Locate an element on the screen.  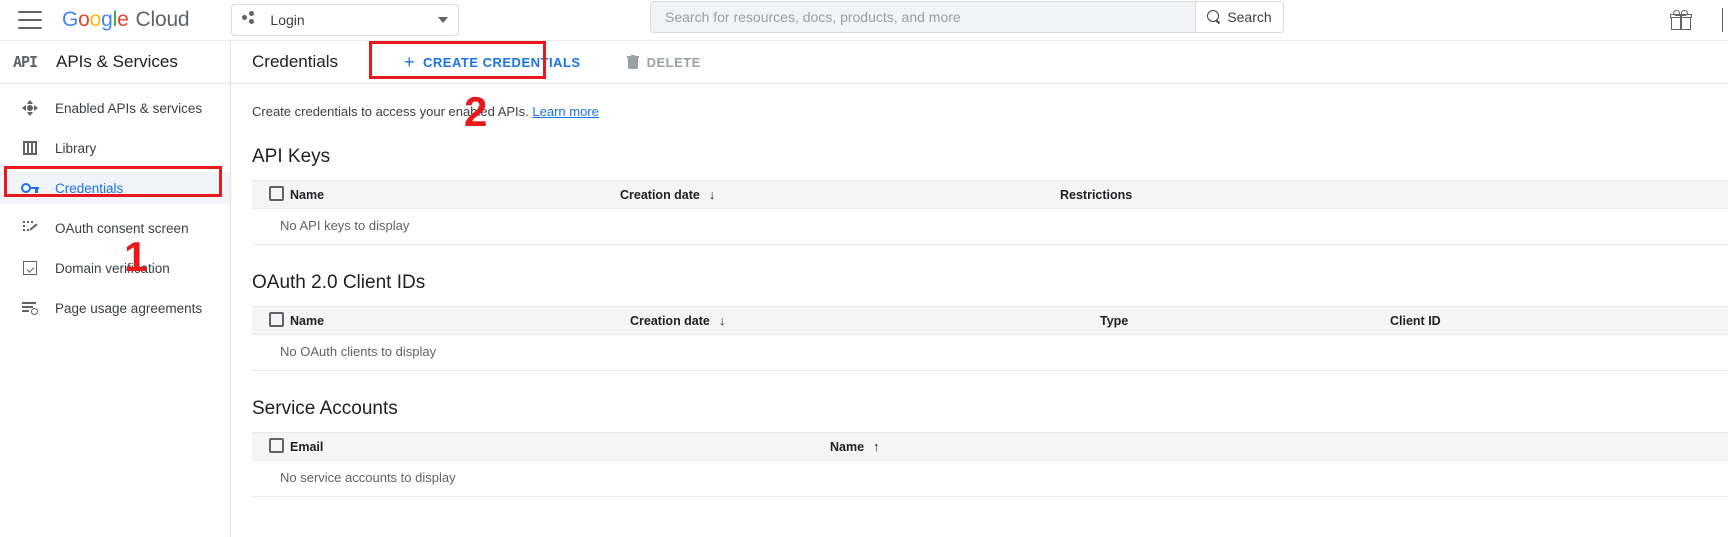
column-header-client-id: Client ID is located at coordinates (1559, 320).